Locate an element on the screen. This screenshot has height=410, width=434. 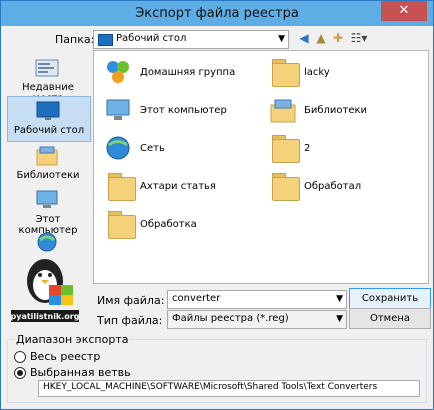
back-icon: ◀ is located at coordinates (304, 38).